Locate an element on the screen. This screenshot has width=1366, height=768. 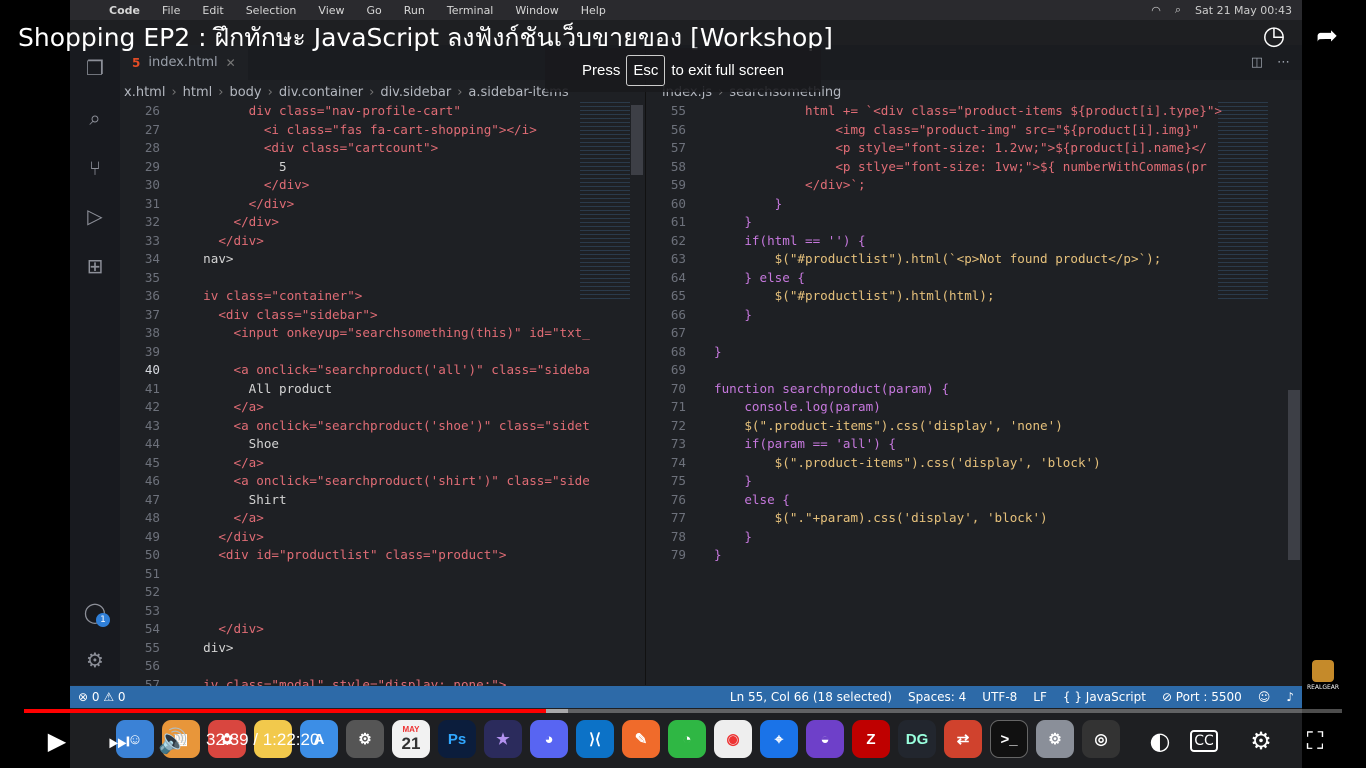
code-line: 44 Shoe is located at coordinates (382, 444).